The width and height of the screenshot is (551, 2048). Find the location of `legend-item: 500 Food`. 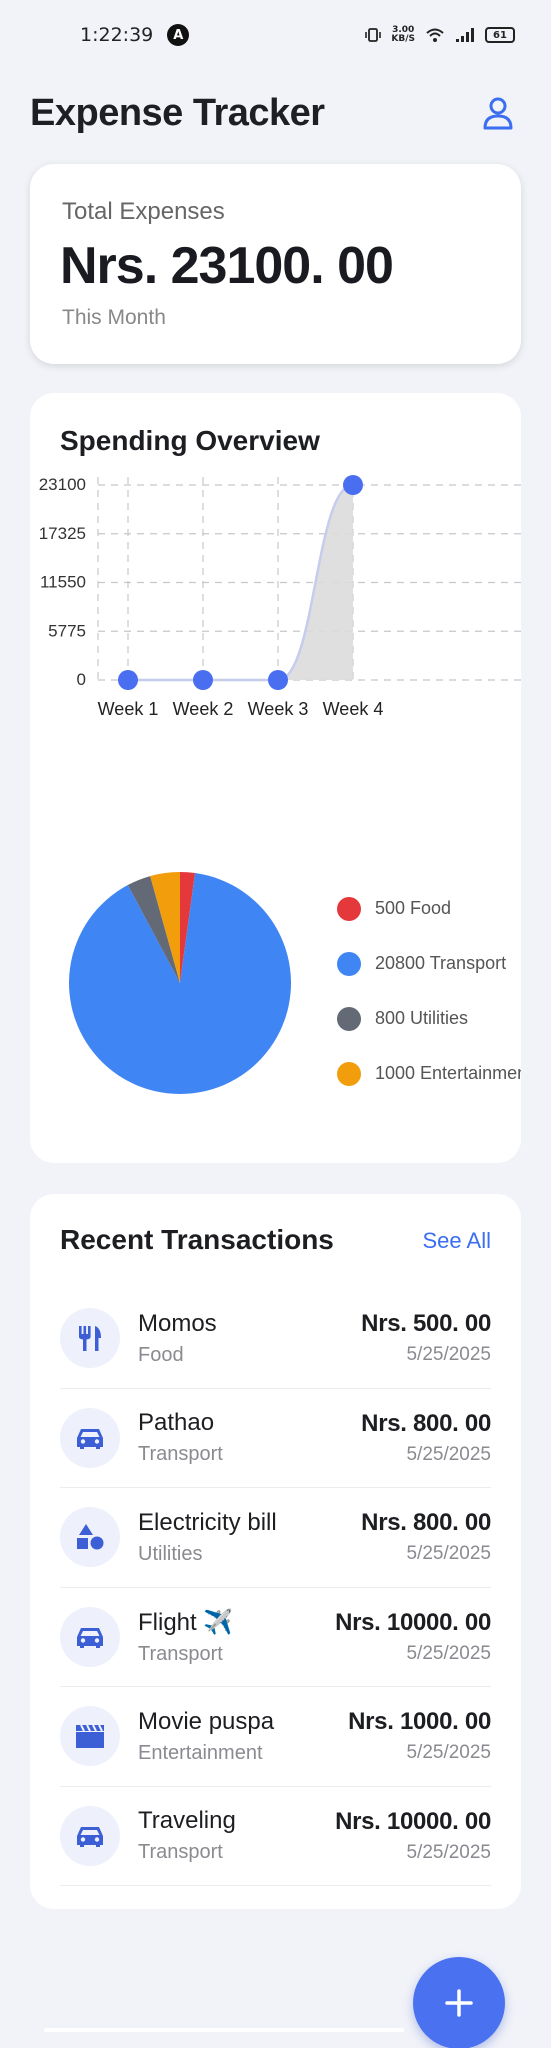

legend-item: 500 Food is located at coordinates (427, 908).